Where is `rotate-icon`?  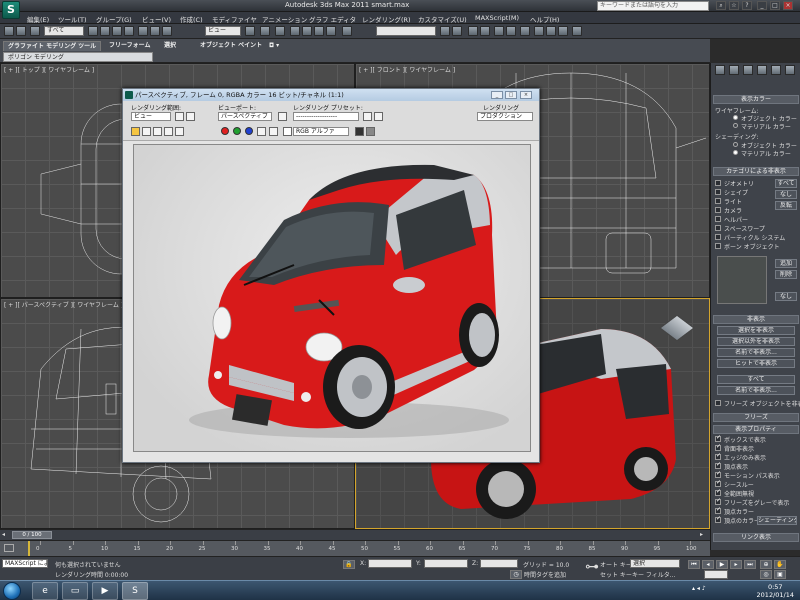 rotate-icon is located at coordinates (155, 31).